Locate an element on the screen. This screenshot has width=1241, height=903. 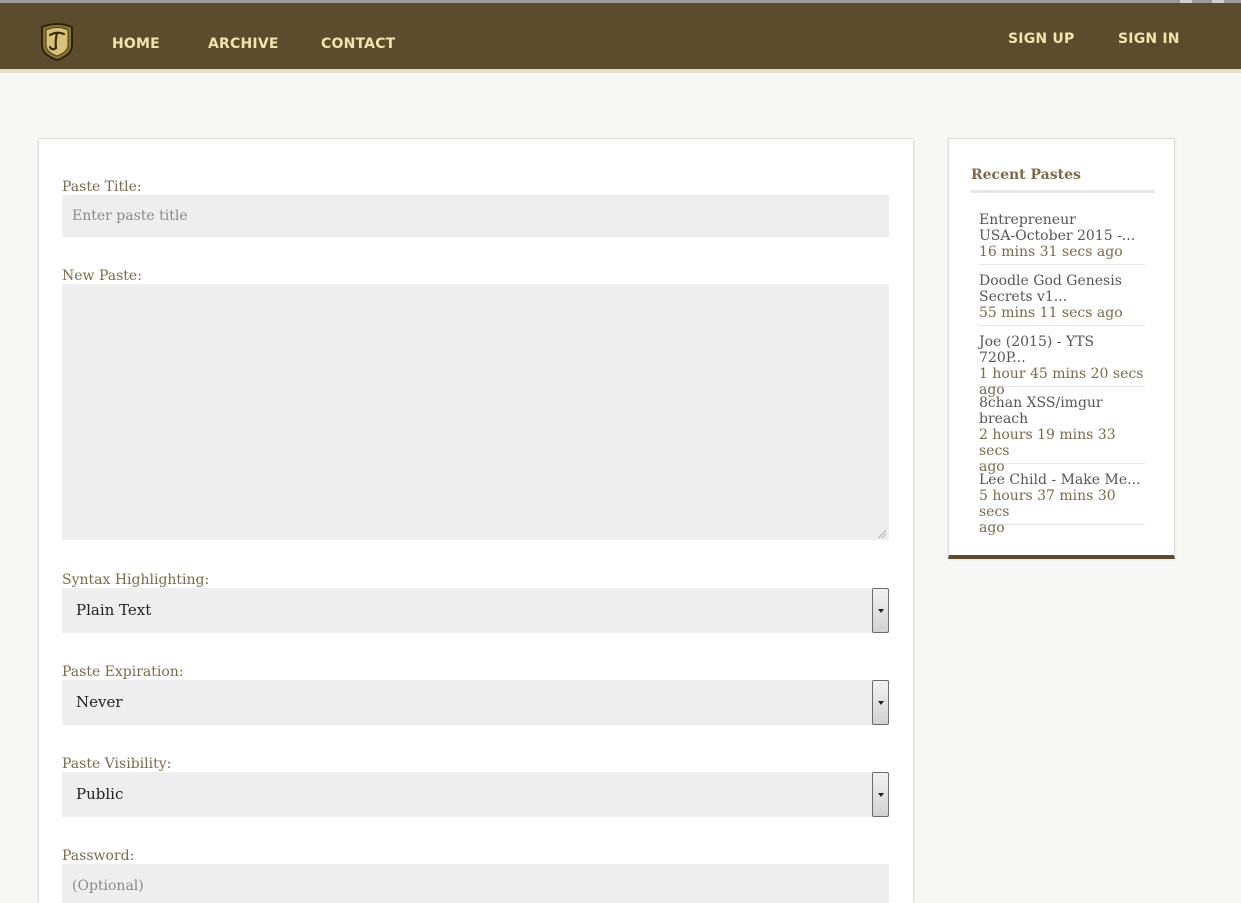
recent-paste-time: 5 hours 37 mins 30 secs is located at coordinates (1047, 504).